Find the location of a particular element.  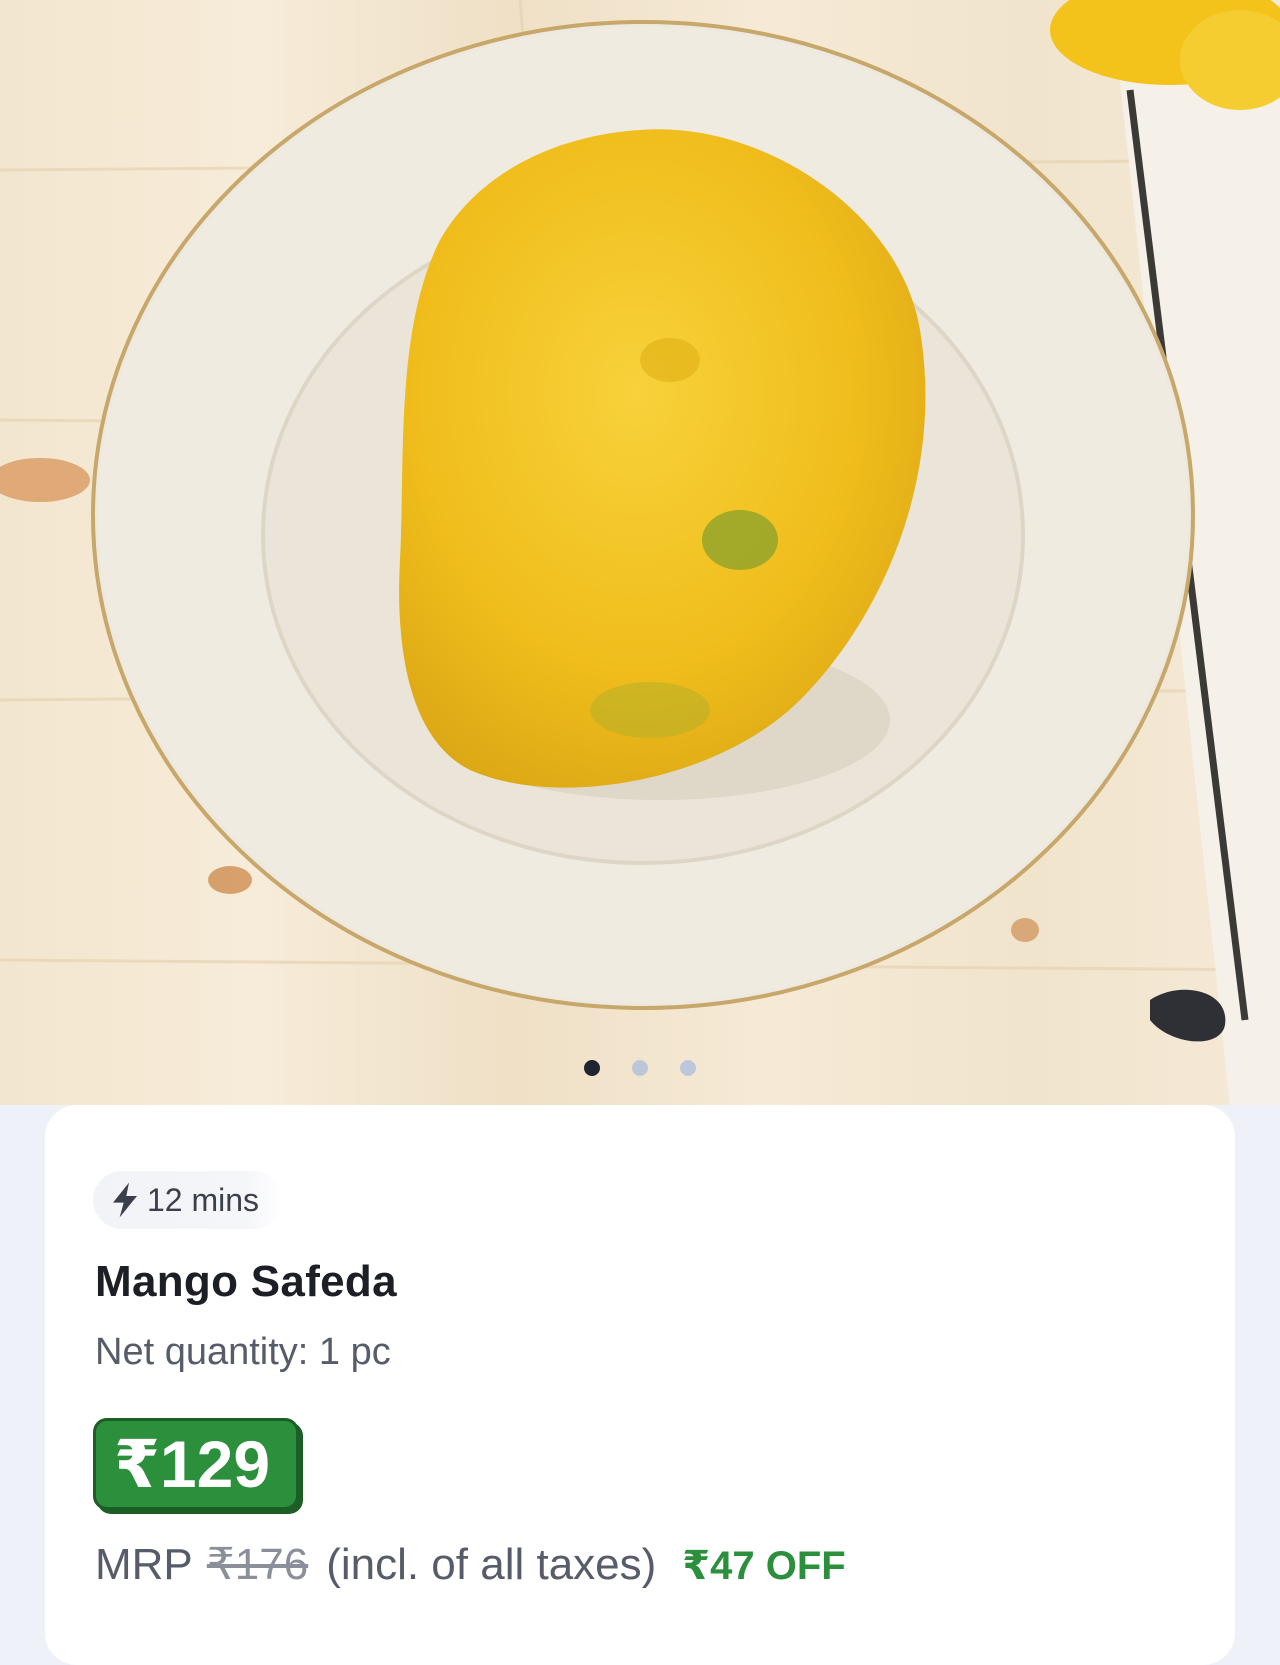

product-title: Mango Safeda is located at coordinates (246, 1281).